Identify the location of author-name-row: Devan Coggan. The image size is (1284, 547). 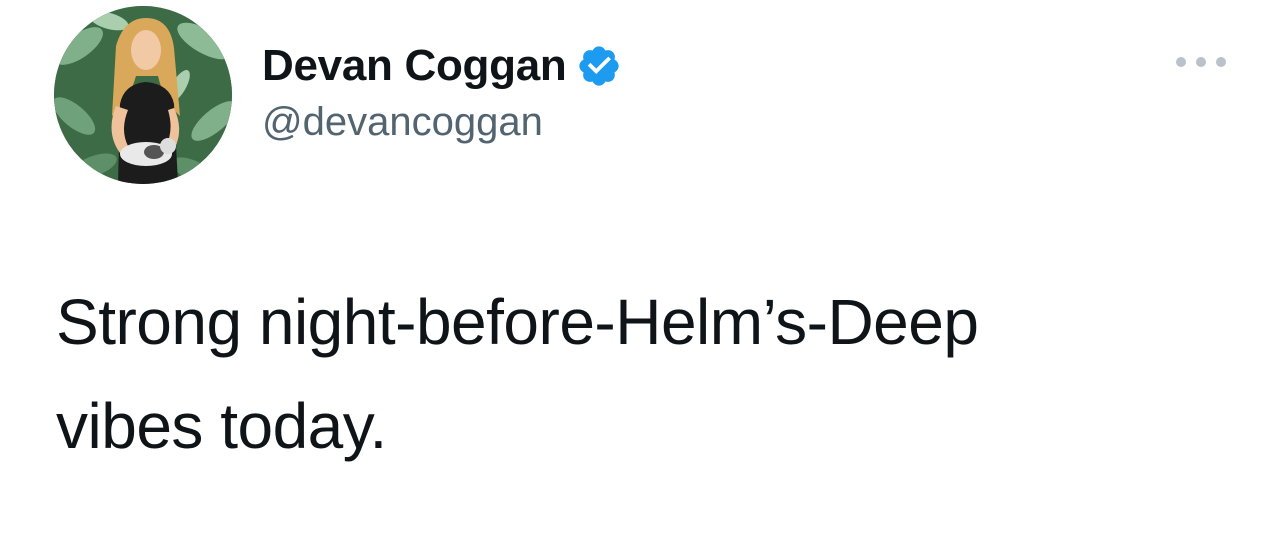
(442, 66).